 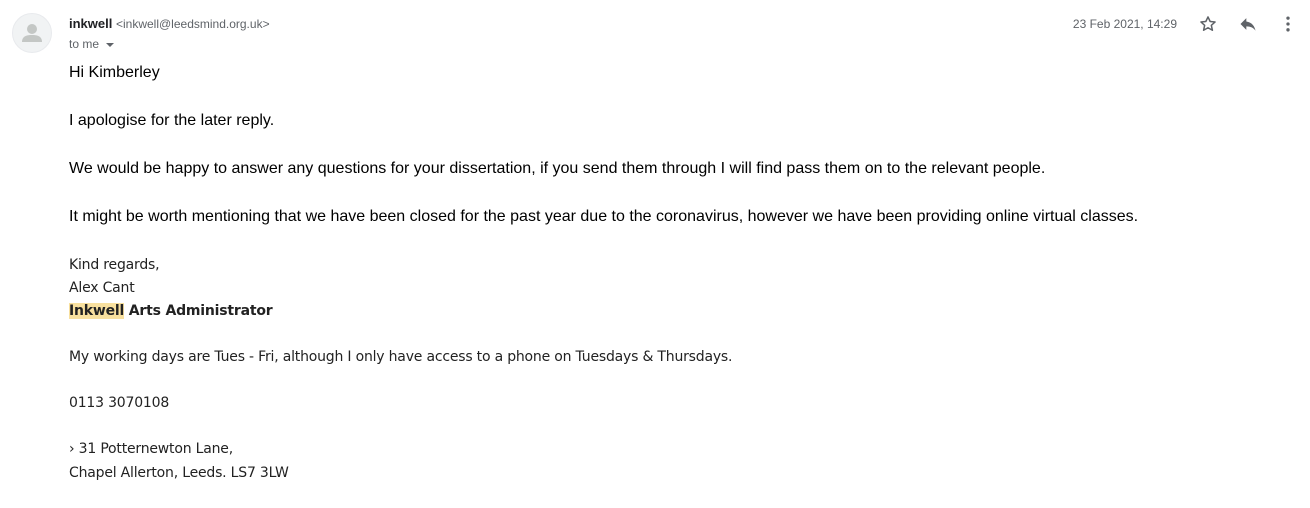 I want to click on message-date: 23 Feb 2021, 14:29, so click(x=1124, y=24).